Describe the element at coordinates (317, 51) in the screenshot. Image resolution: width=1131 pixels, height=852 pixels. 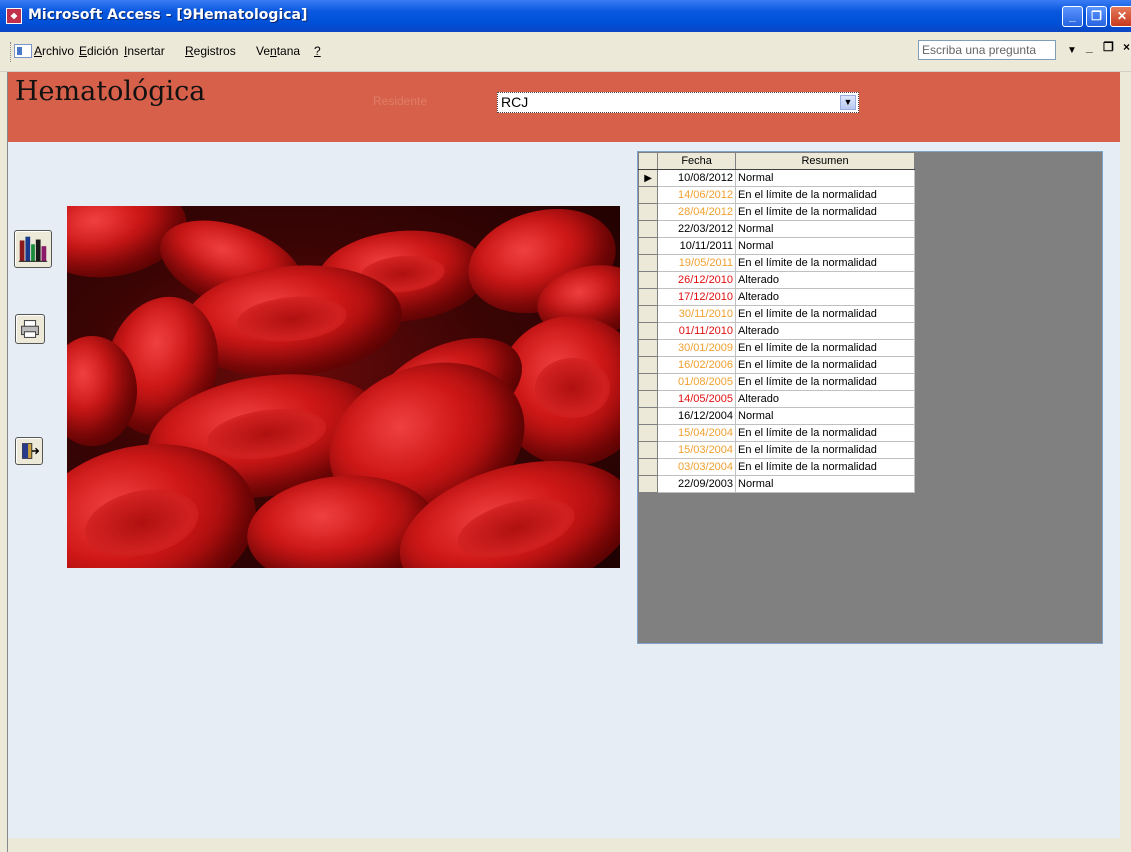
I see `menu-item-help: ?` at that location.